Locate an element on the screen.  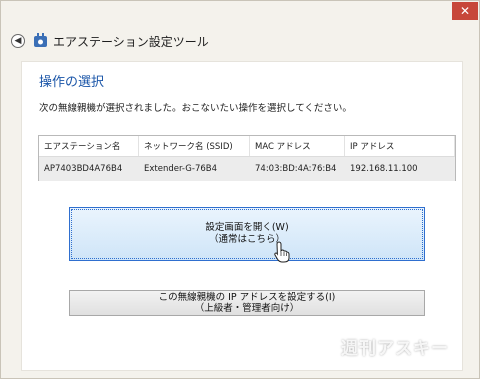
close-icon: ✕ is located at coordinates (465, 11).